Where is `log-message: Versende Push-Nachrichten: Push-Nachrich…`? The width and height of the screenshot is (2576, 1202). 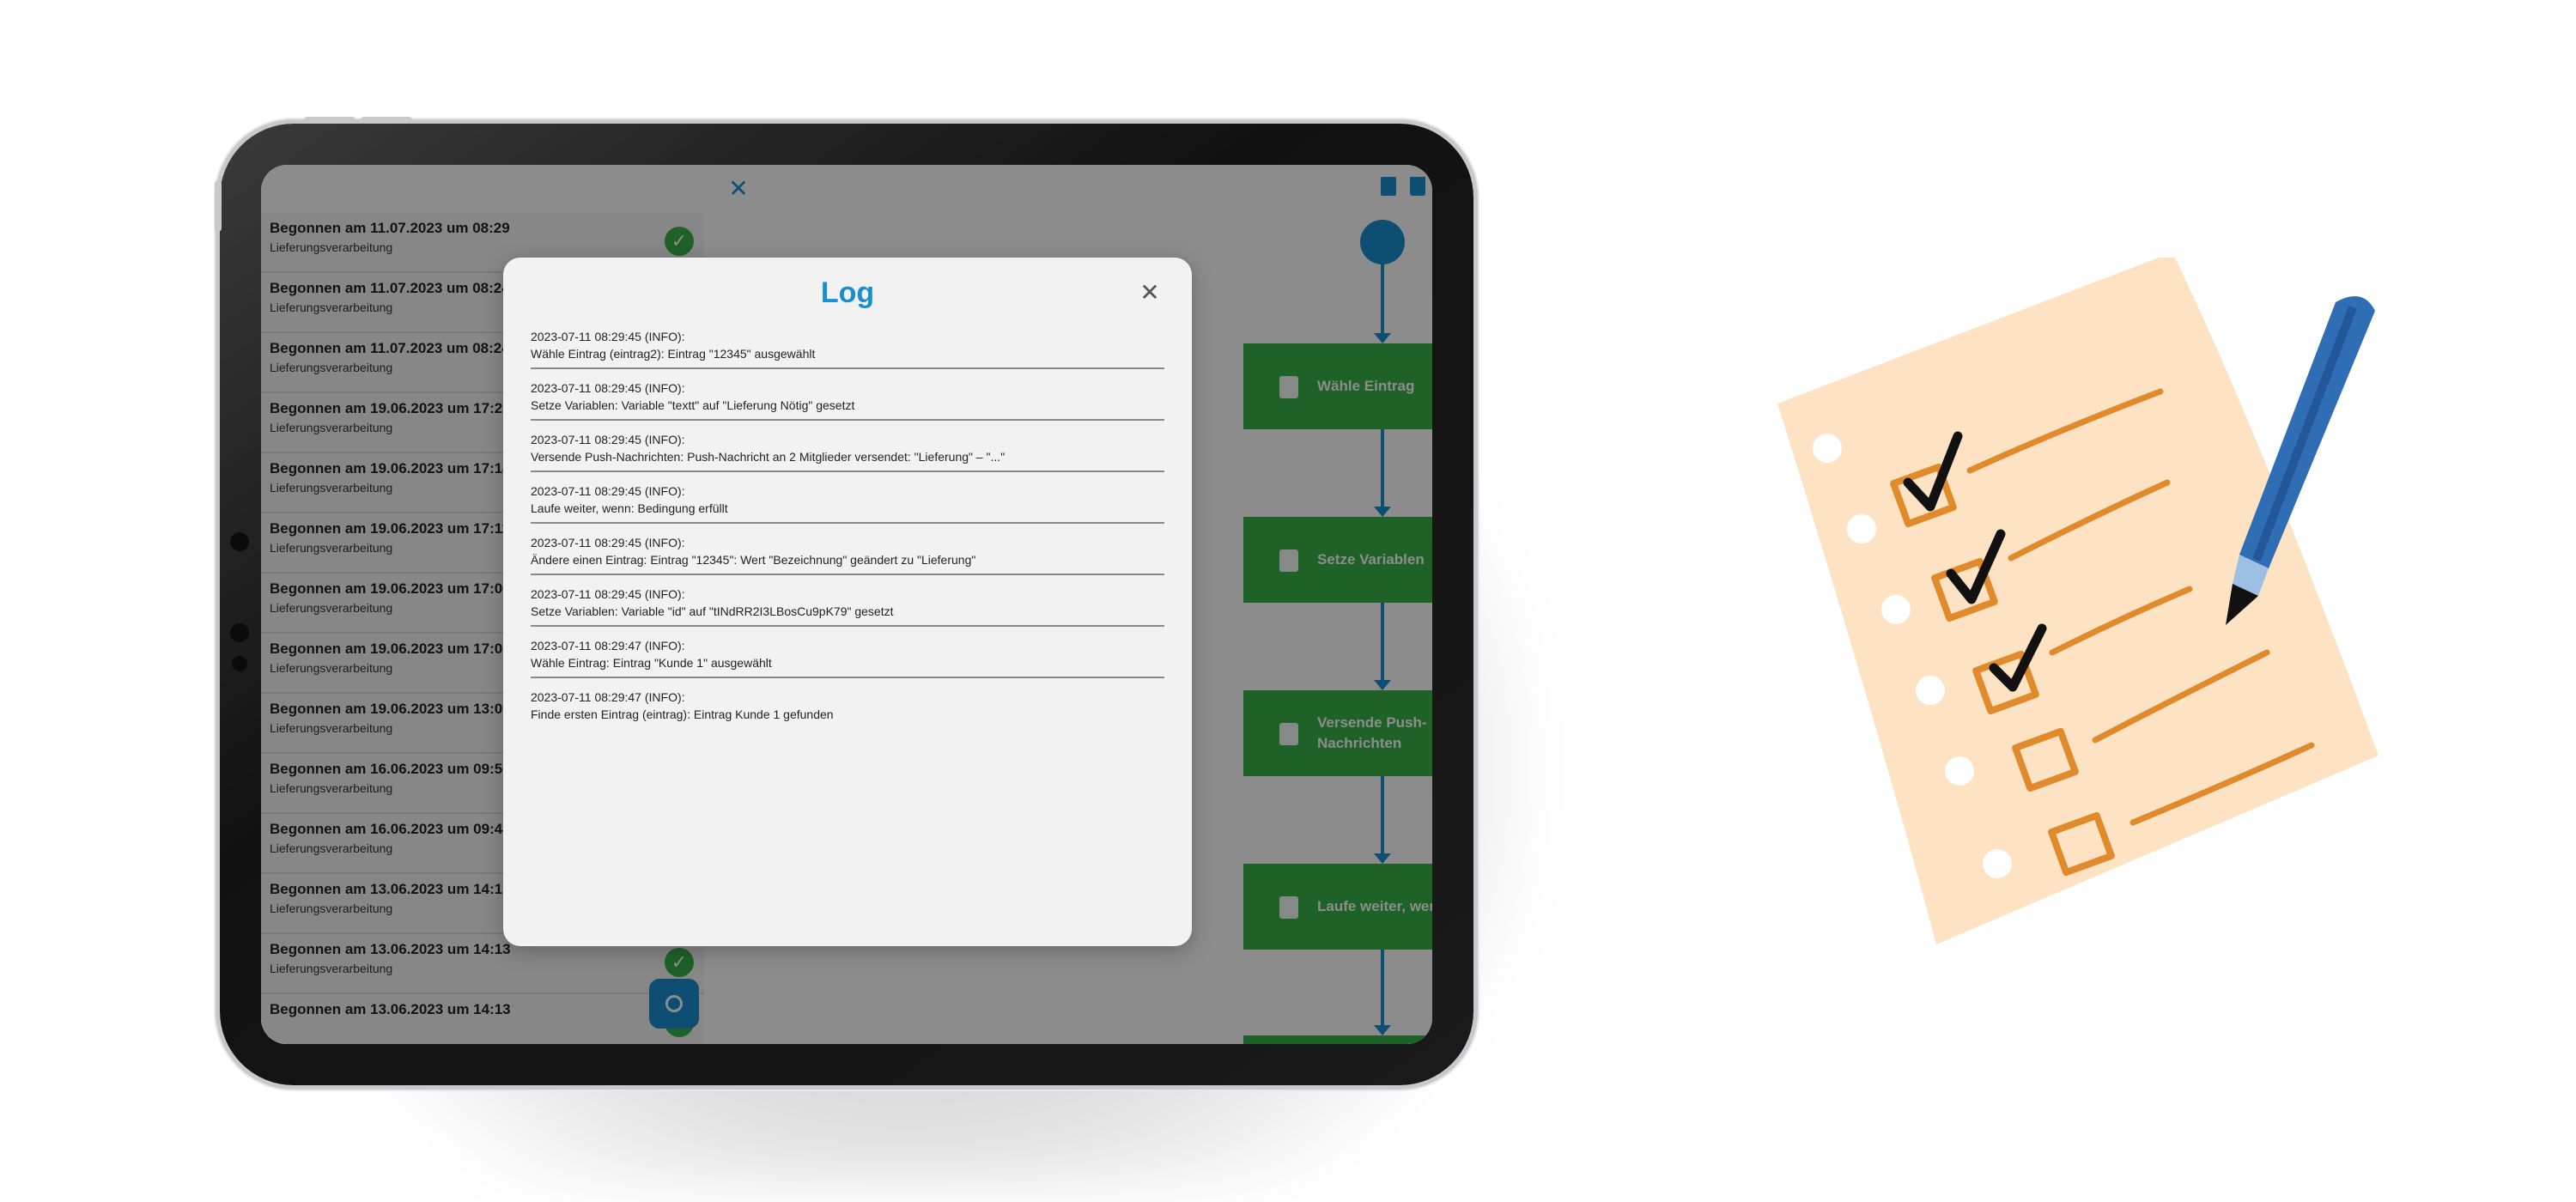 log-message: Versende Push-Nachrichten: Push-Nachrich… is located at coordinates (768, 457).